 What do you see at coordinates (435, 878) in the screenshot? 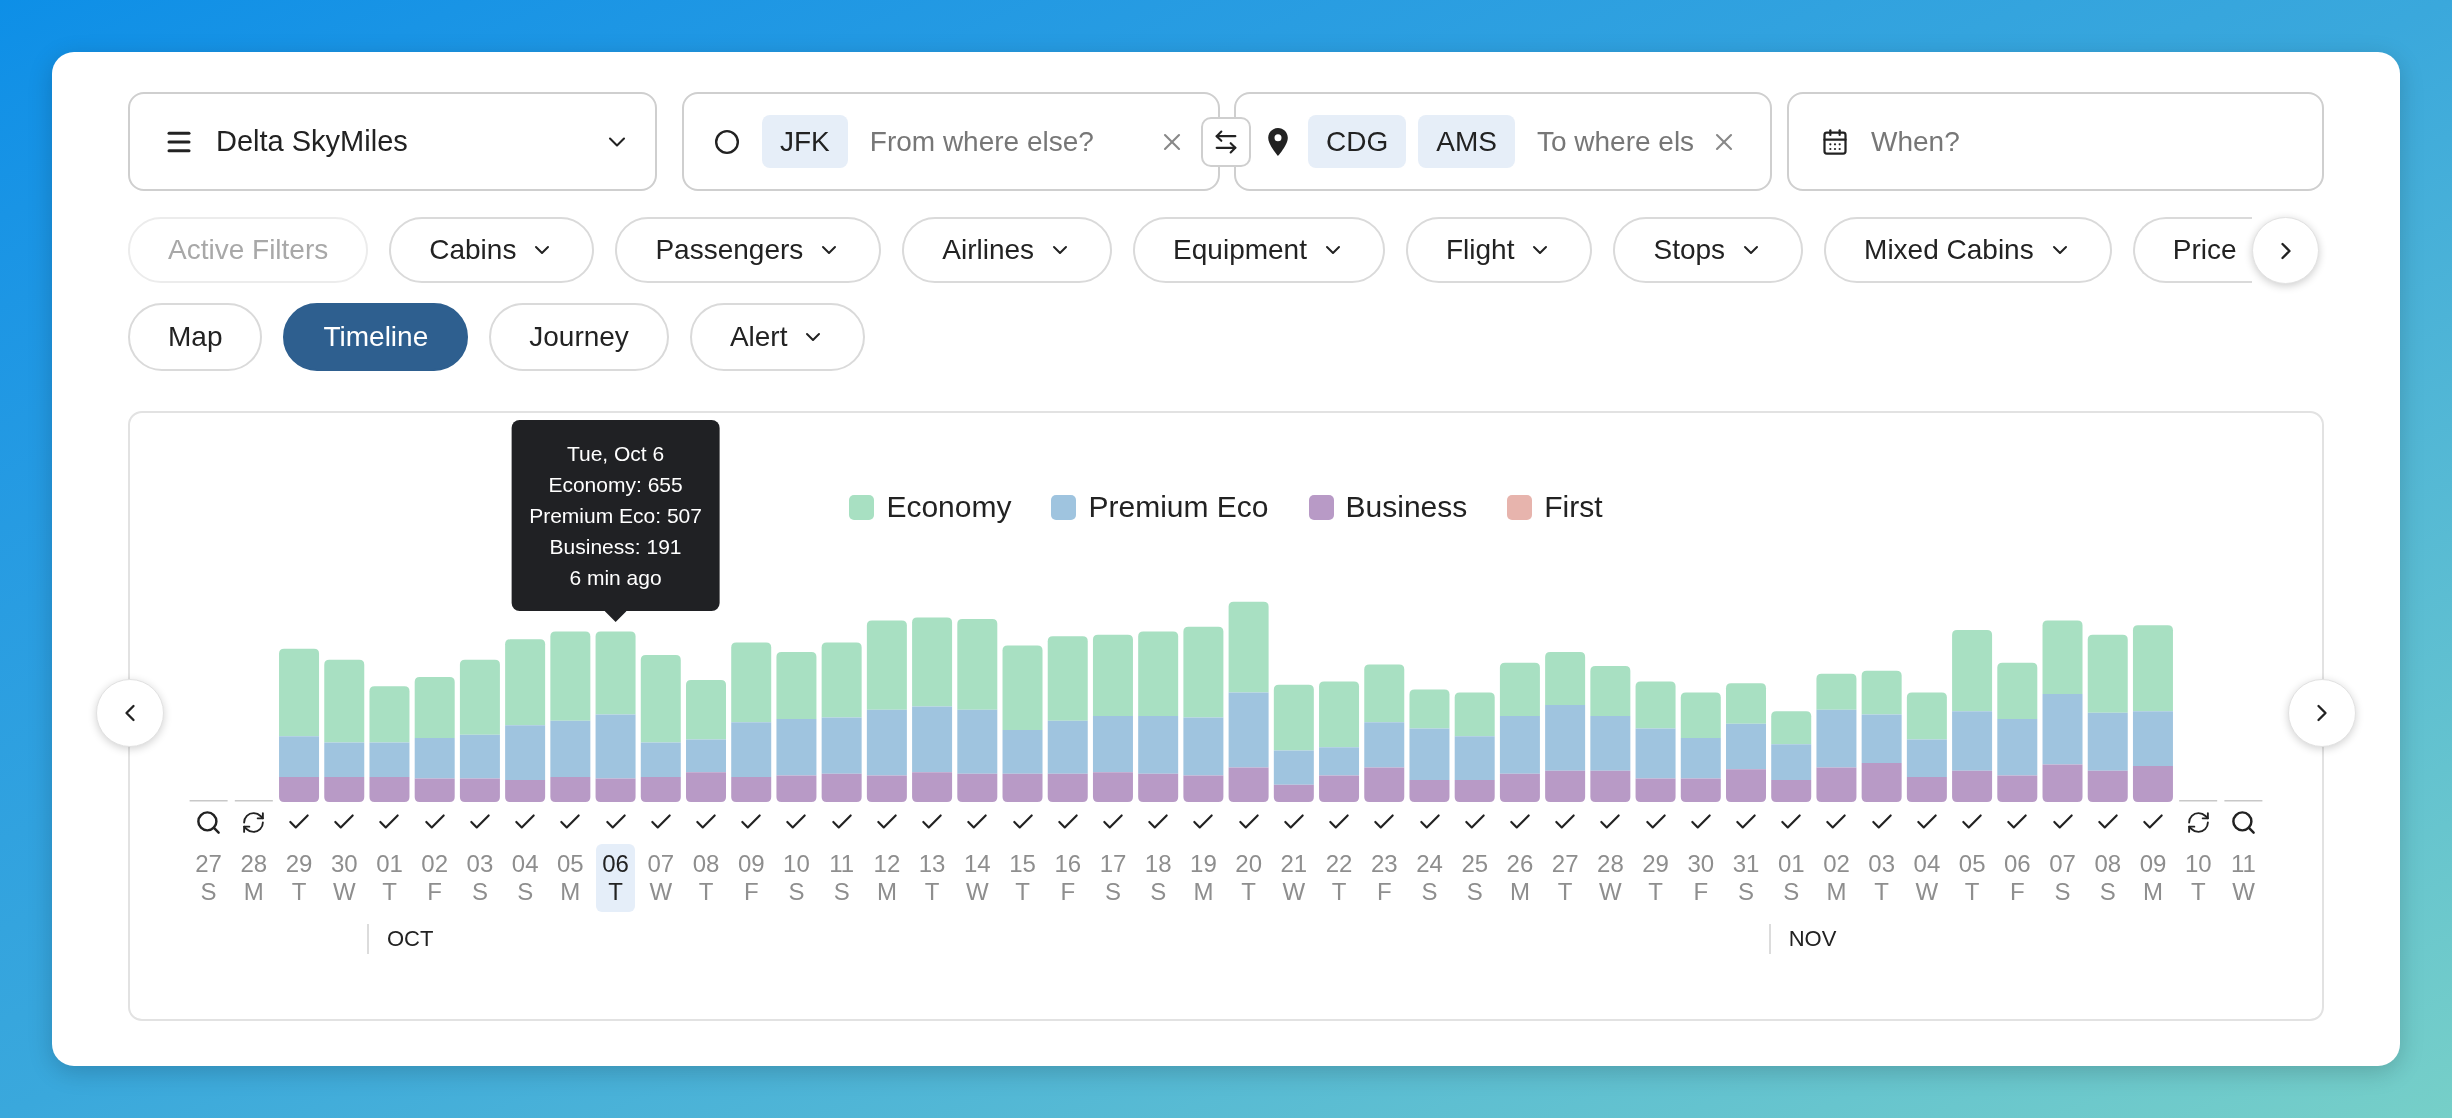
I see `date-button: 02 F` at bounding box center [435, 878].